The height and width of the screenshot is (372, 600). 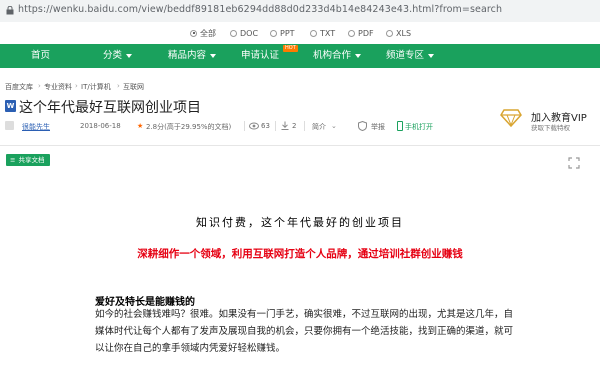 What do you see at coordinates (334, 126) in the screenshot?
I see `chevron-down-icon: ⌄` at bounding box center [334, 126].